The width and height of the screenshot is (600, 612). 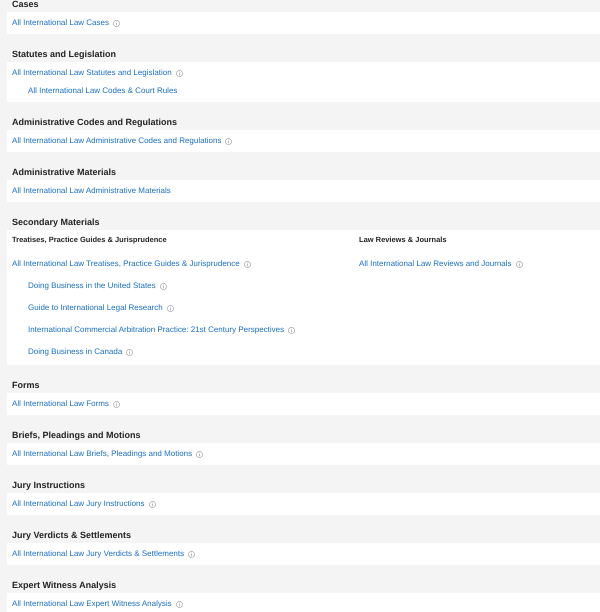 I want to click on section-heading: Cases, so click(x=25, y=5).